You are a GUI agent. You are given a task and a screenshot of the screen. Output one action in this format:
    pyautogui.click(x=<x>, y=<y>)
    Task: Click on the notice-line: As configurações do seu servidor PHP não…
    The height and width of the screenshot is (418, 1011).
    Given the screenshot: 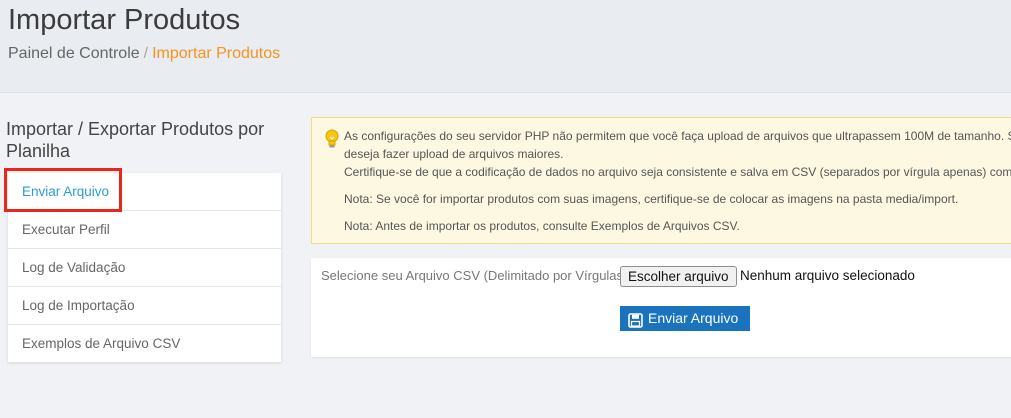 What is the action you would take?
    pyautogui.click(x=677, y=136)
    